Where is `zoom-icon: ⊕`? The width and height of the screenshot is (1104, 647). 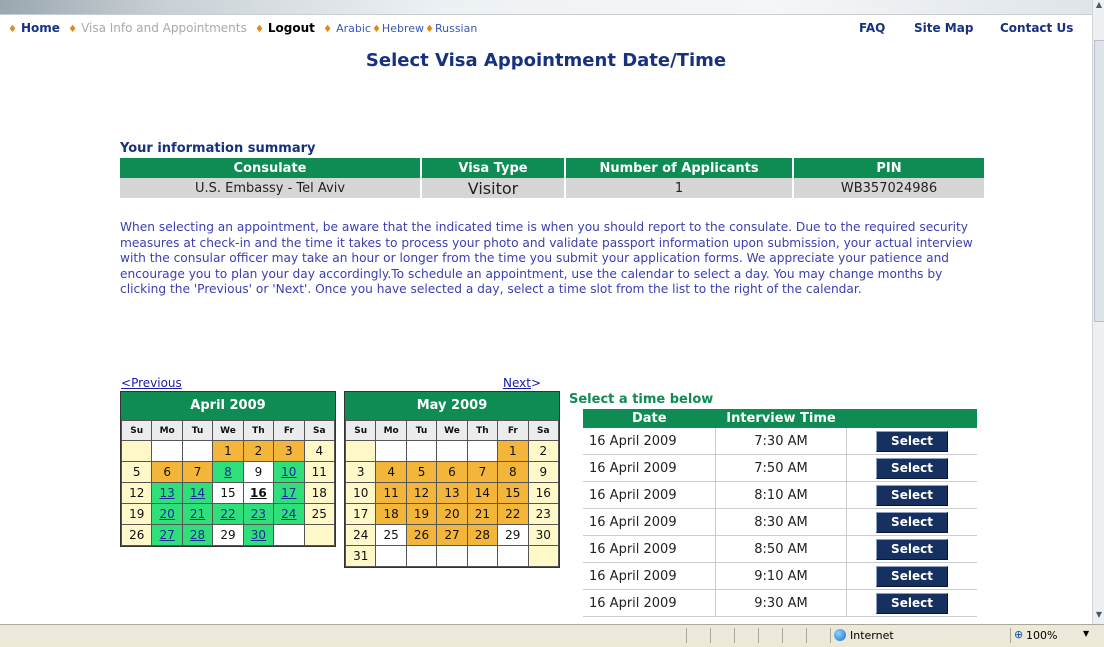
zoom-icon: ⊕ is located at coordinates (1018, 634).